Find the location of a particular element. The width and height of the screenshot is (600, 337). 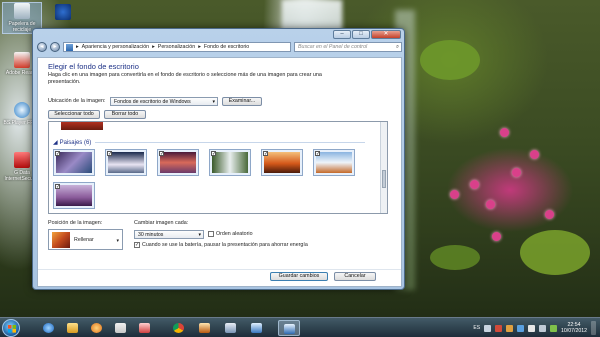

battery-icon is located at coordinates (554, 328).